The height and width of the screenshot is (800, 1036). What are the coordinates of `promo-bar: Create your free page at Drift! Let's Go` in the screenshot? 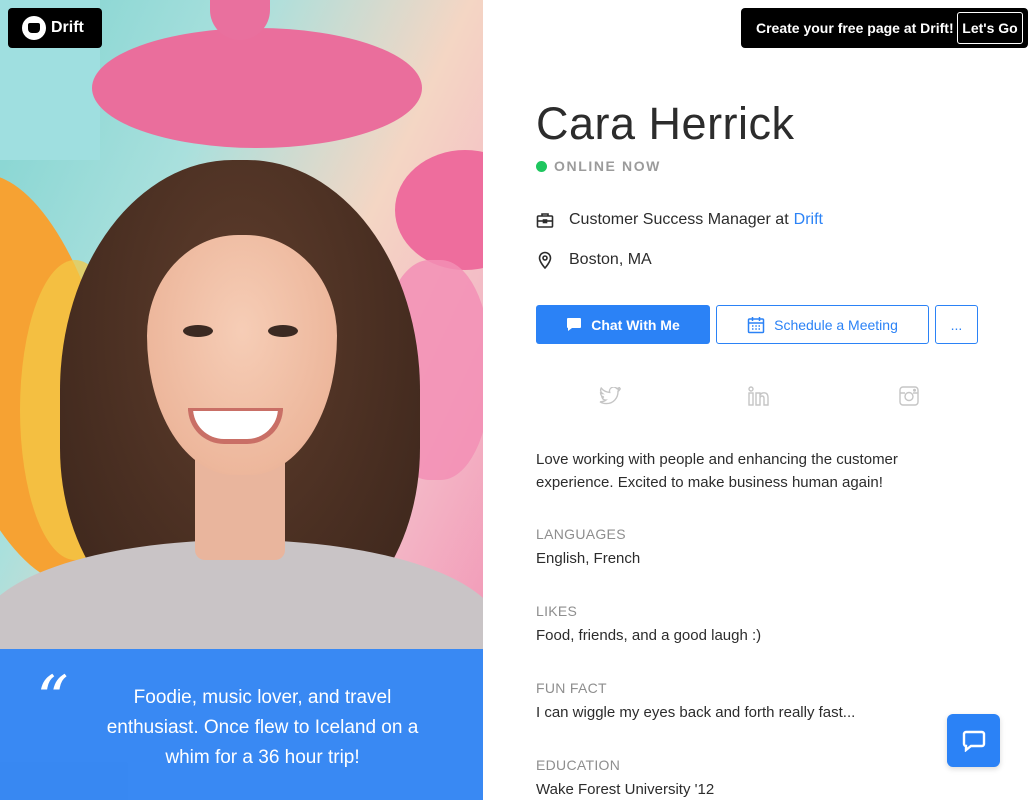 It's located at (884, 28).